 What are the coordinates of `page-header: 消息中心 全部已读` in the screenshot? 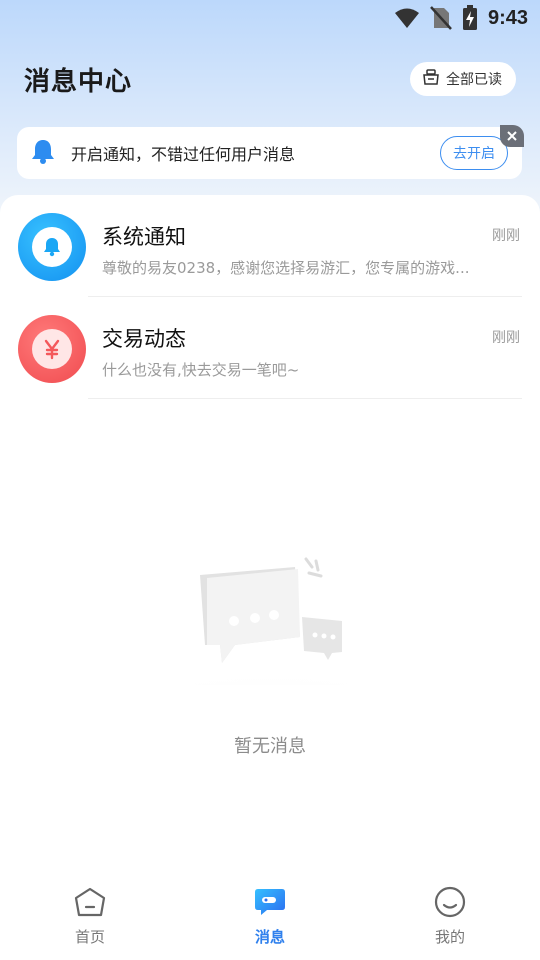 It's located at (270, 79).